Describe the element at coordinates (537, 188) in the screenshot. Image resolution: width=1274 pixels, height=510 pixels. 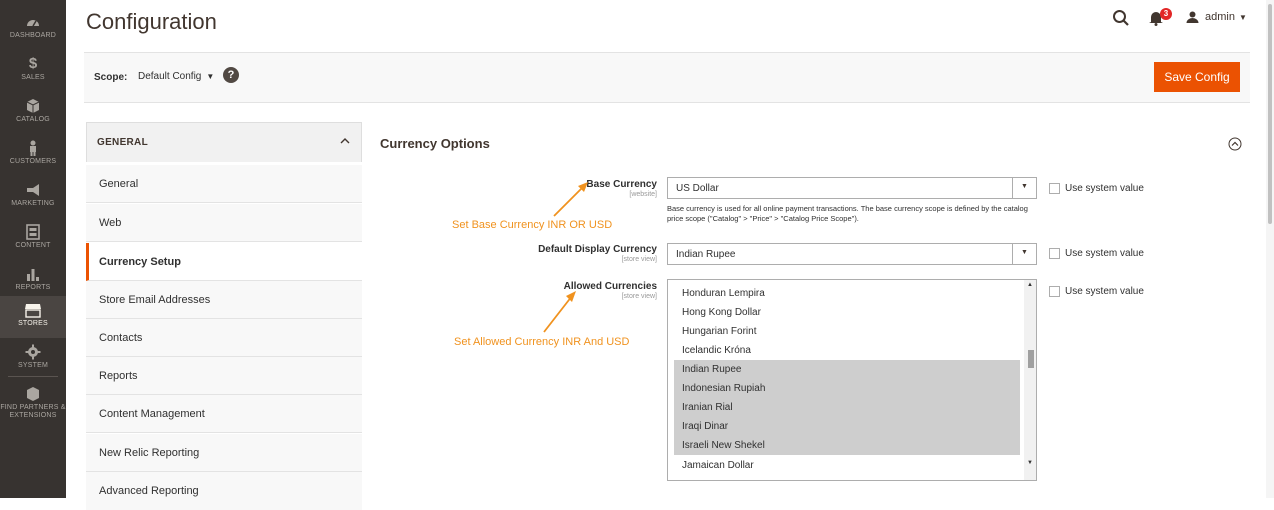
I see `base-currency-label: Base Currency [website]` at that location.